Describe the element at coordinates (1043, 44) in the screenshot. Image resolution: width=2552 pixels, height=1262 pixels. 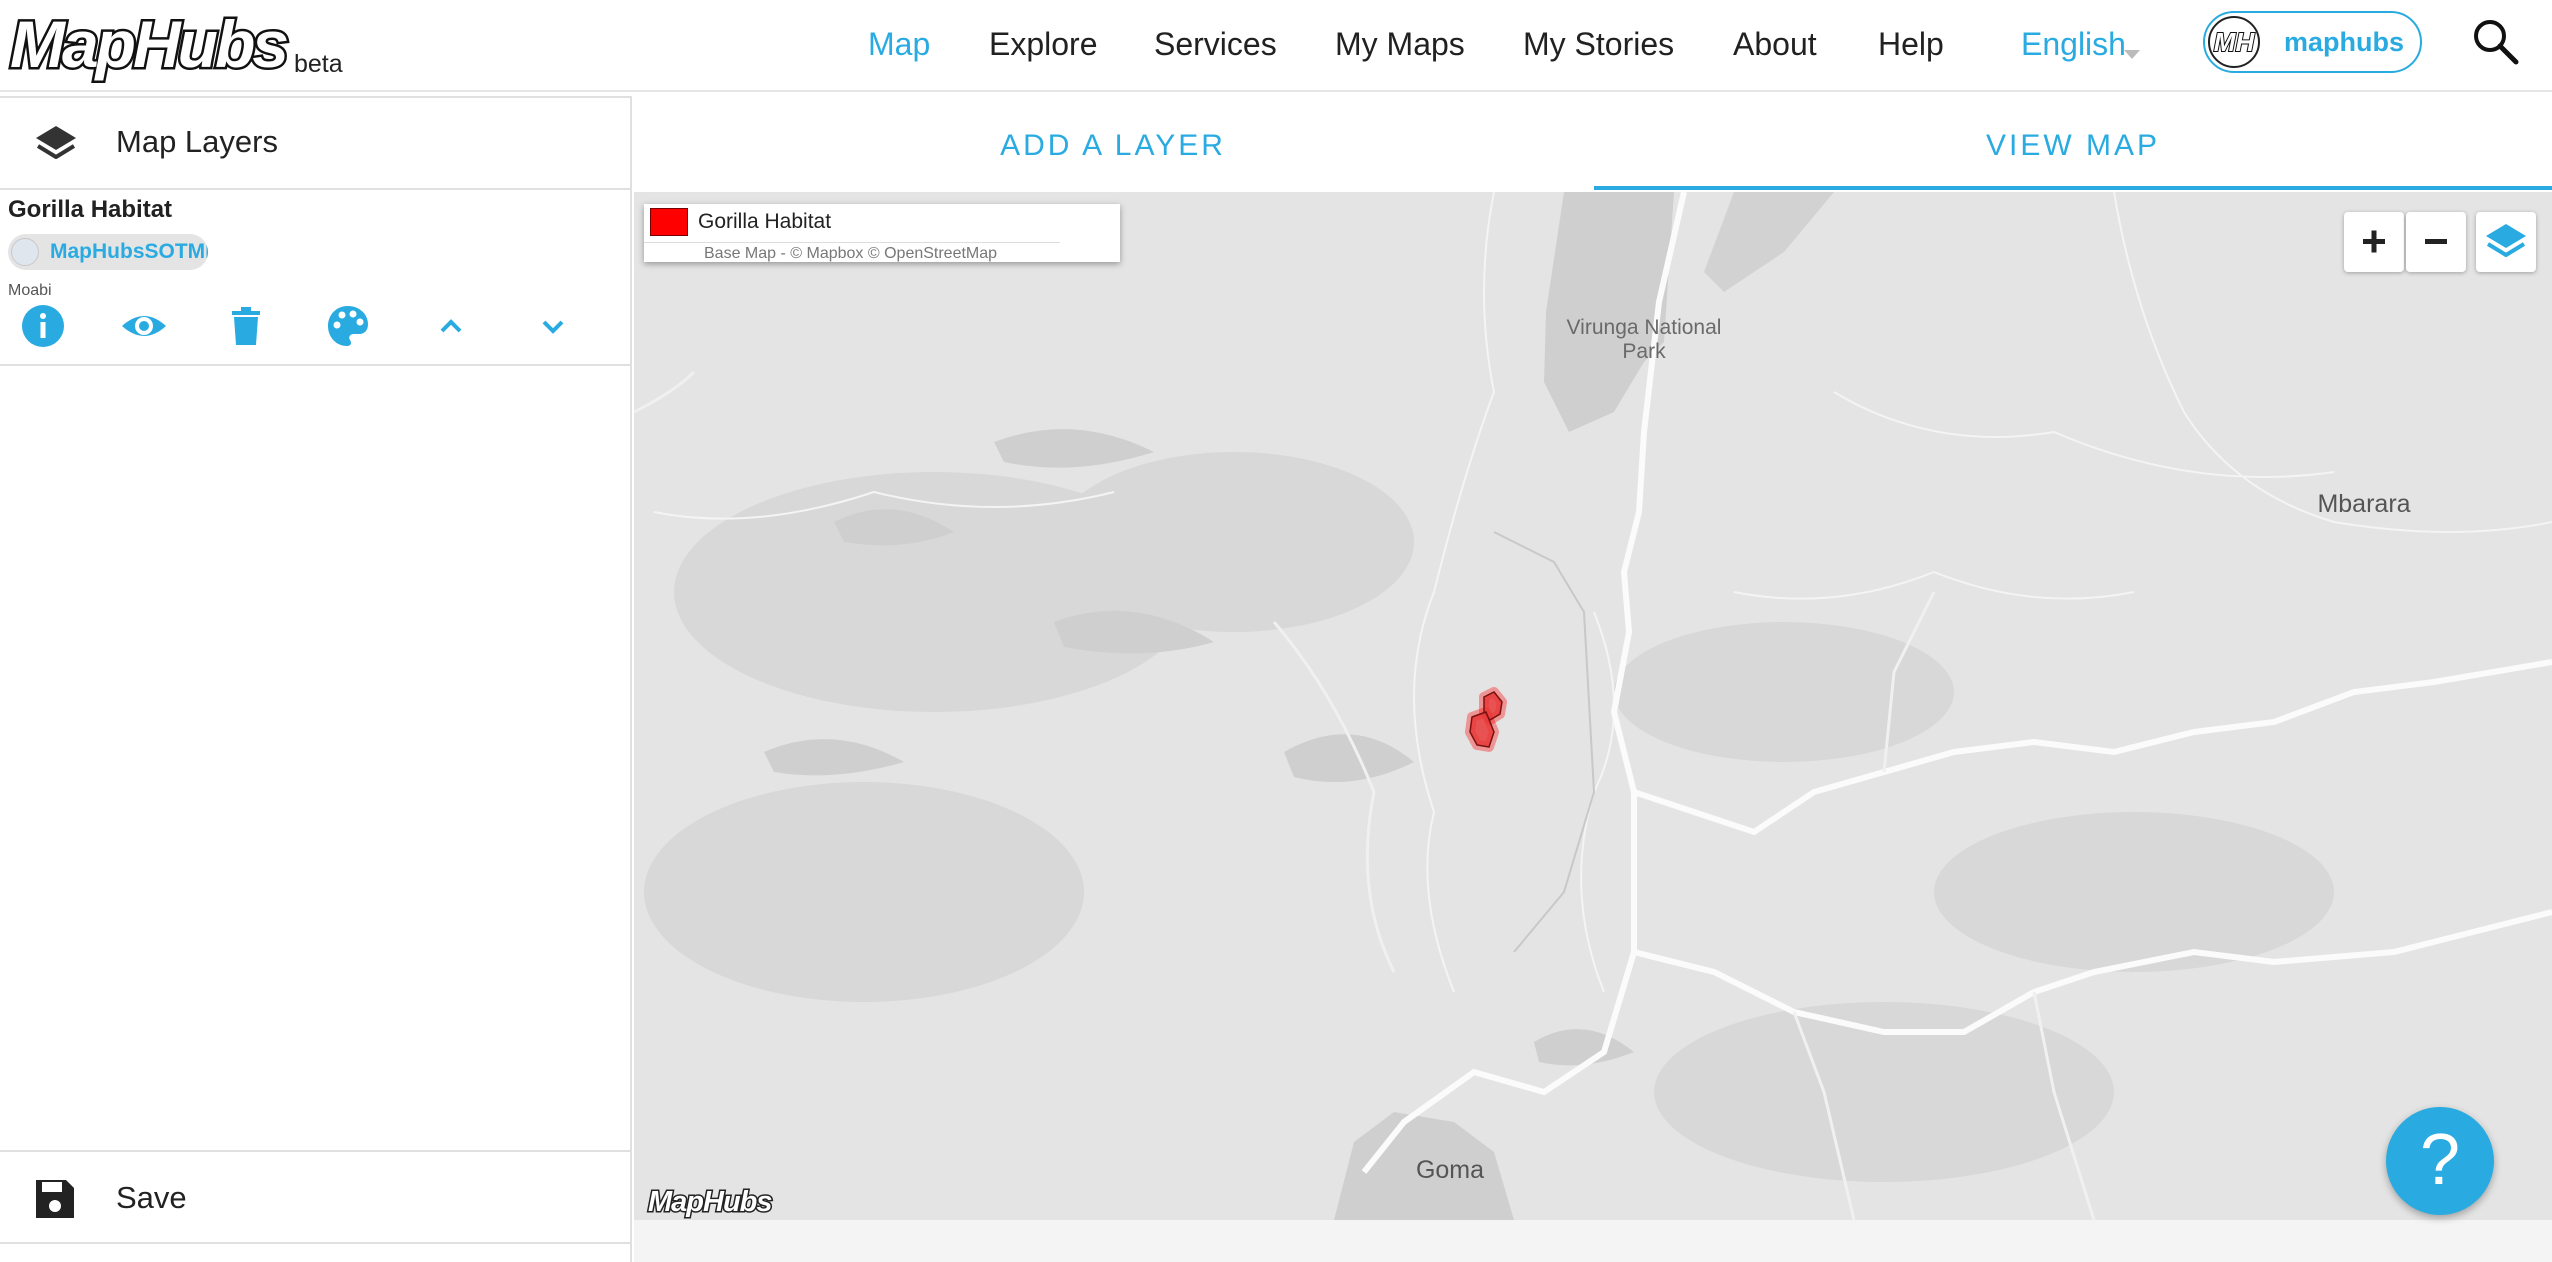
I see `nav-explore: Explore` at that location.